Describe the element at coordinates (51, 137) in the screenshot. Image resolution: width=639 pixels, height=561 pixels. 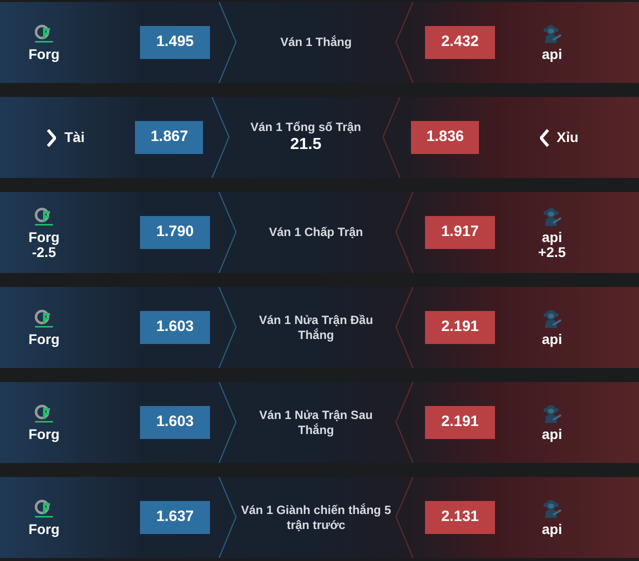
I see `chevron-right-icon` at that location.